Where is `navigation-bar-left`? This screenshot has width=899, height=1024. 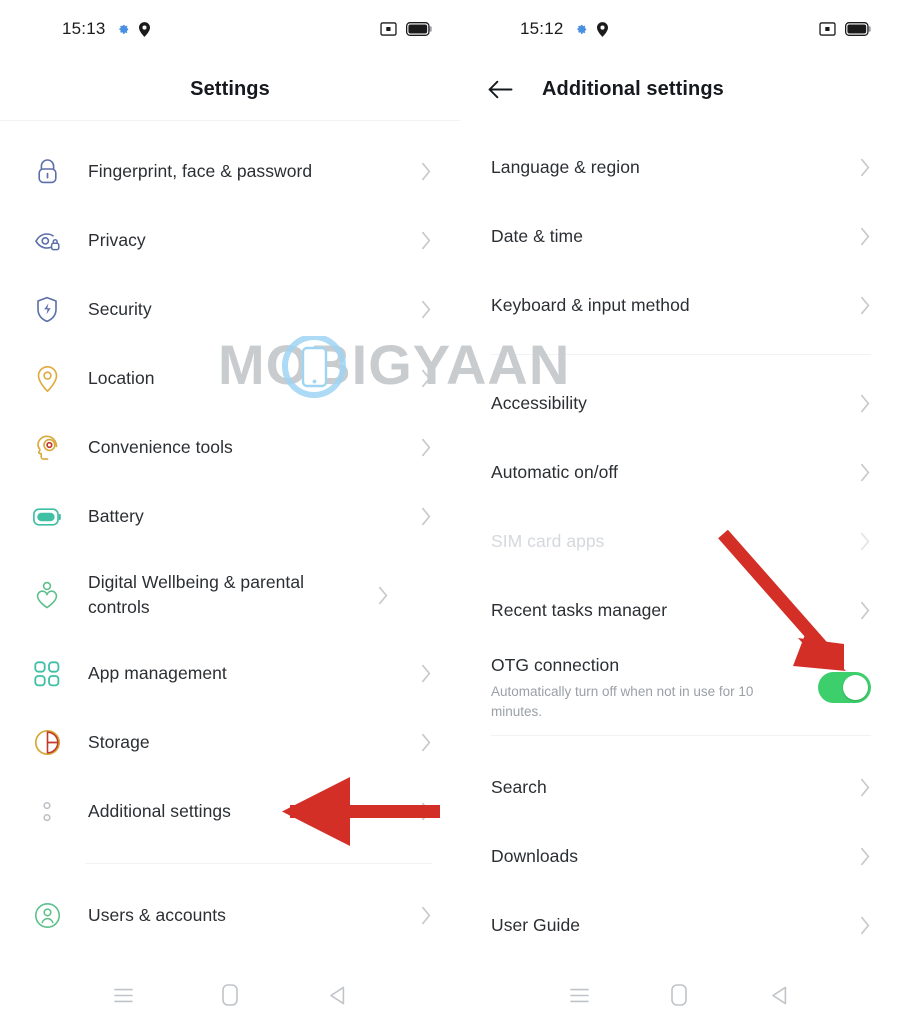 navigation-bar-left is located at coordinates (230, 995).